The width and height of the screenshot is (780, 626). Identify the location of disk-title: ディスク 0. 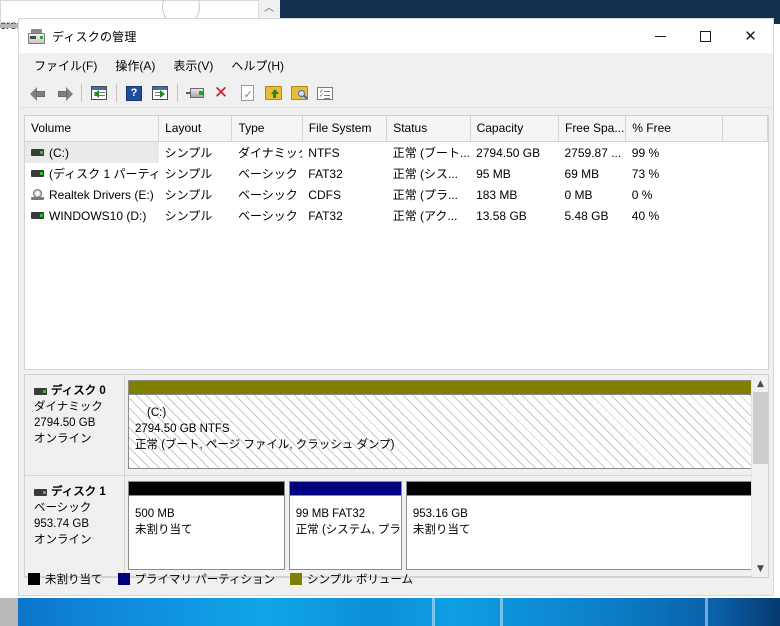
(79, 391).